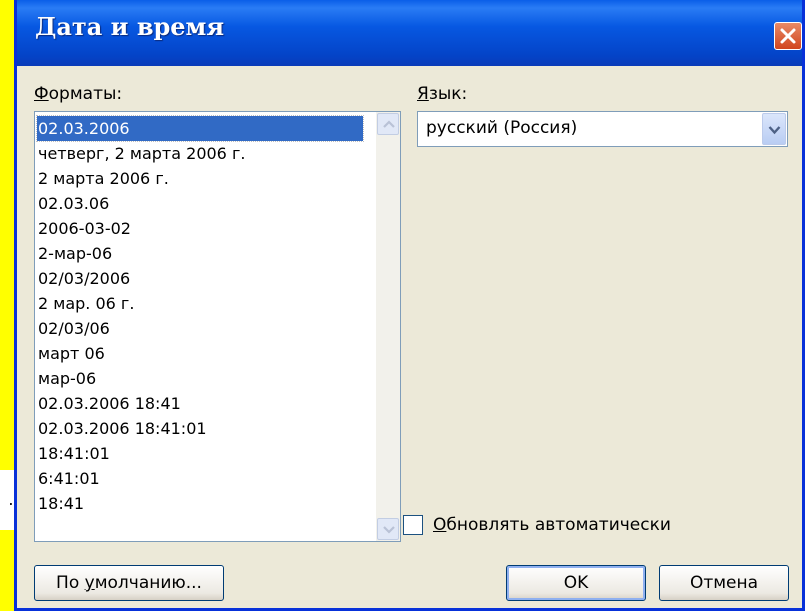  I want to click on list-item: 02.03.2006 18:41:01, so click(205, 428).